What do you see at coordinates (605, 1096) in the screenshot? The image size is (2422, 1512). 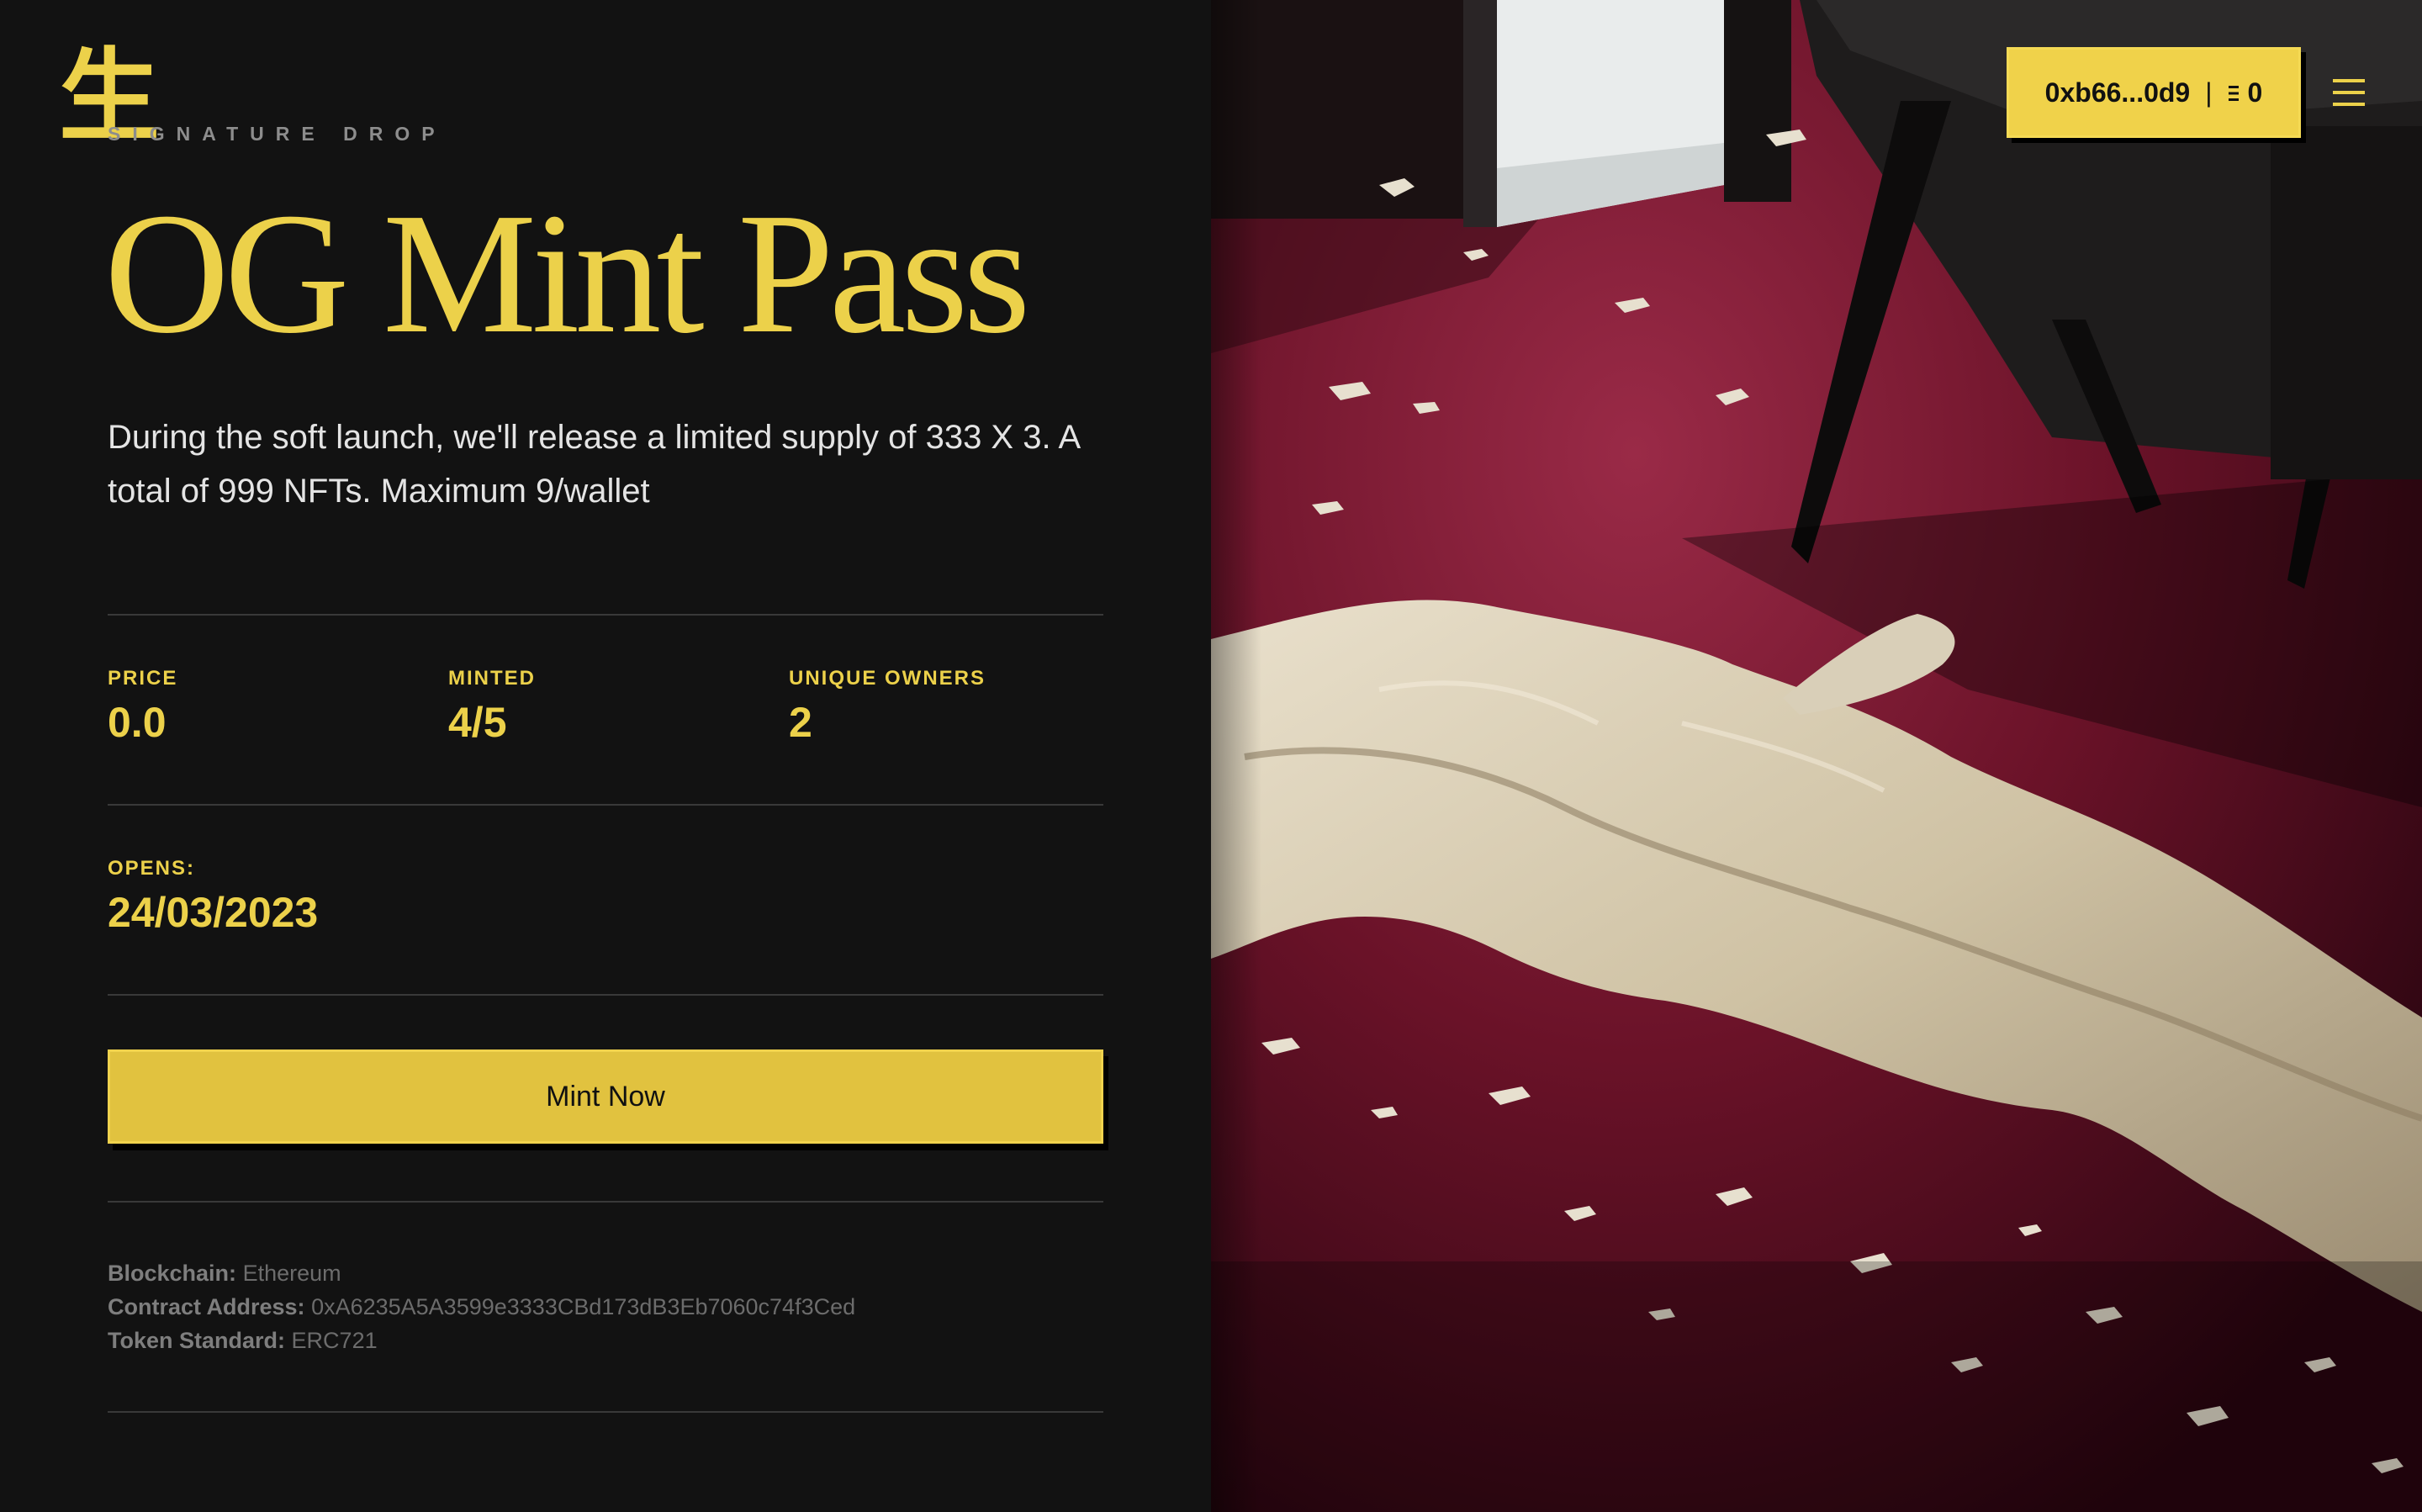 I see `mint-now-button: Mint Now` at bounding box center [605, 1096].